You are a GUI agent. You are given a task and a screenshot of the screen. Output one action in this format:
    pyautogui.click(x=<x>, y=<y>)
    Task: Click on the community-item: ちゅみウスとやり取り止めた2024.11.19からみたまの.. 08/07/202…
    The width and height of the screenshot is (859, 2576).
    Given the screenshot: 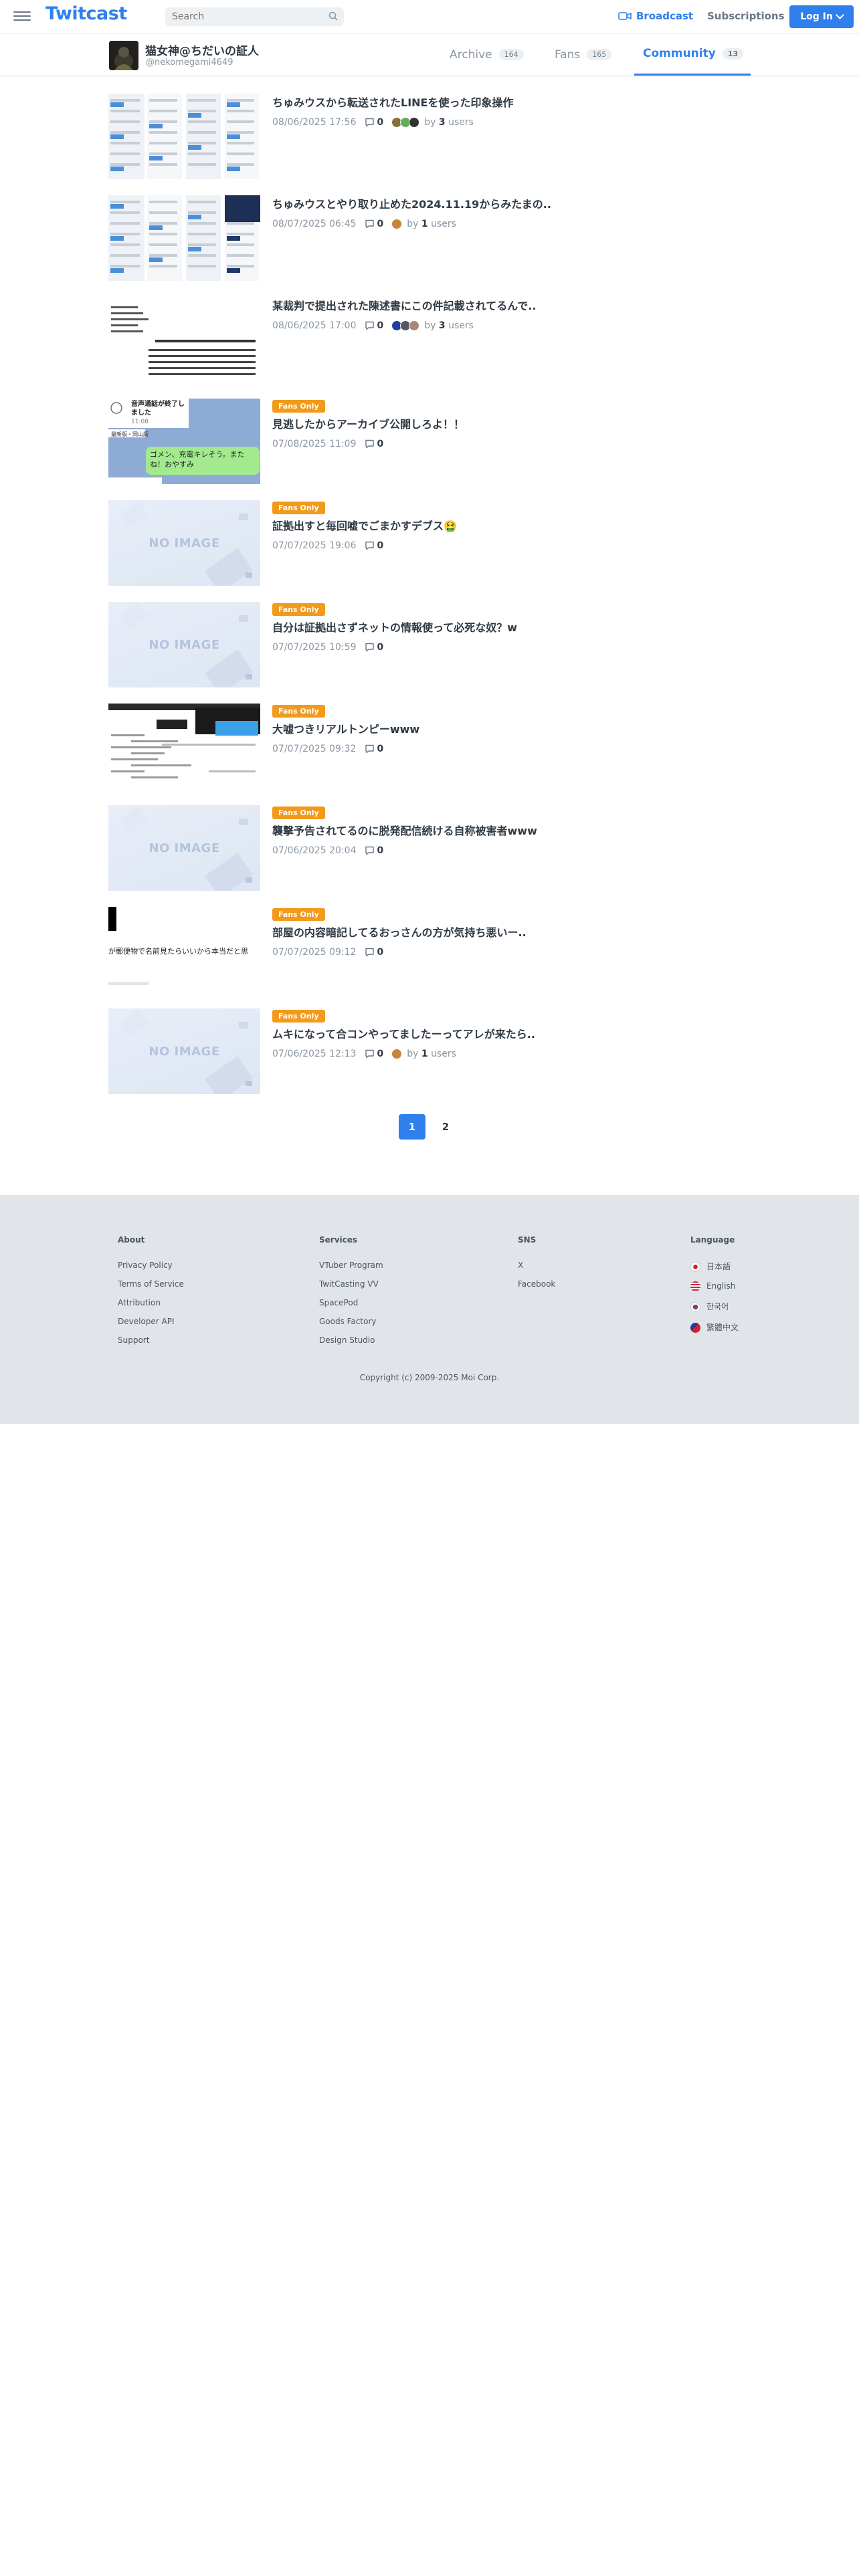 What is the action you would take?
    pyautogui.click(x=362, y=239)
    